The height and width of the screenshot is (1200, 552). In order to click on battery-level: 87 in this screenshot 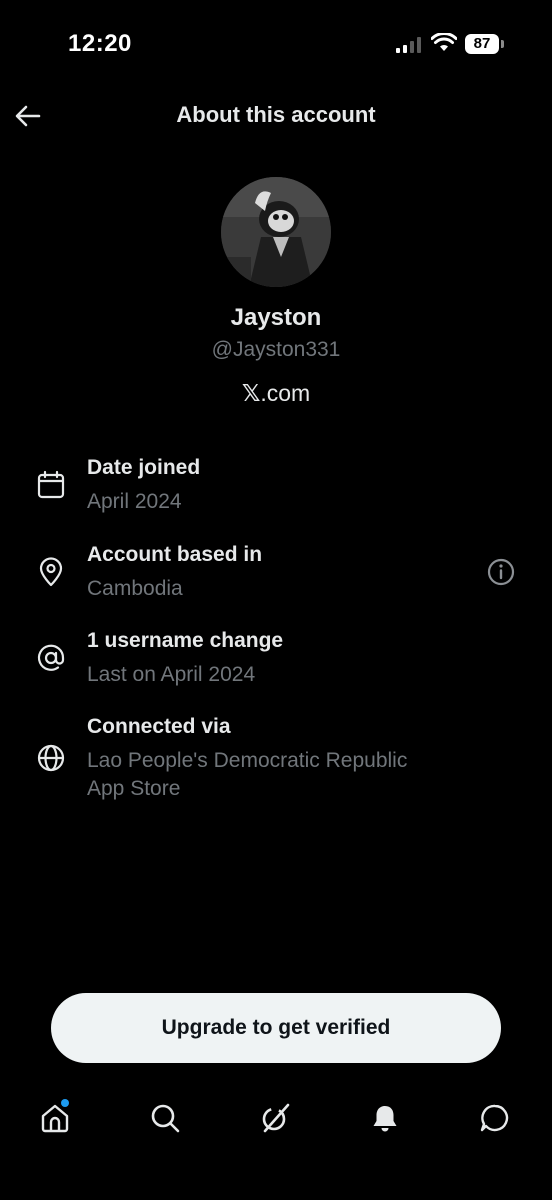, I will do `click(482, 44)`.